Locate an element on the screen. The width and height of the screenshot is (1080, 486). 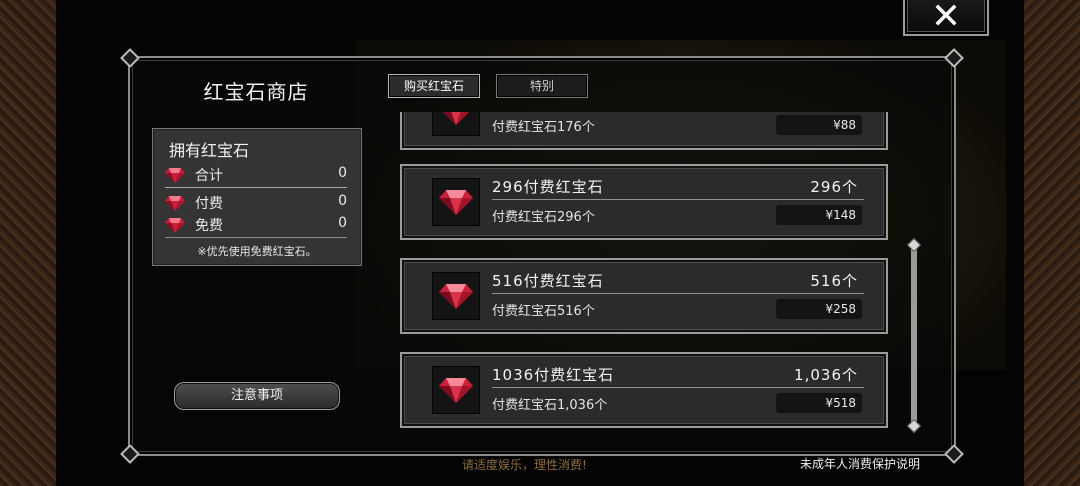
close-button is located at coordinates (946, 18).